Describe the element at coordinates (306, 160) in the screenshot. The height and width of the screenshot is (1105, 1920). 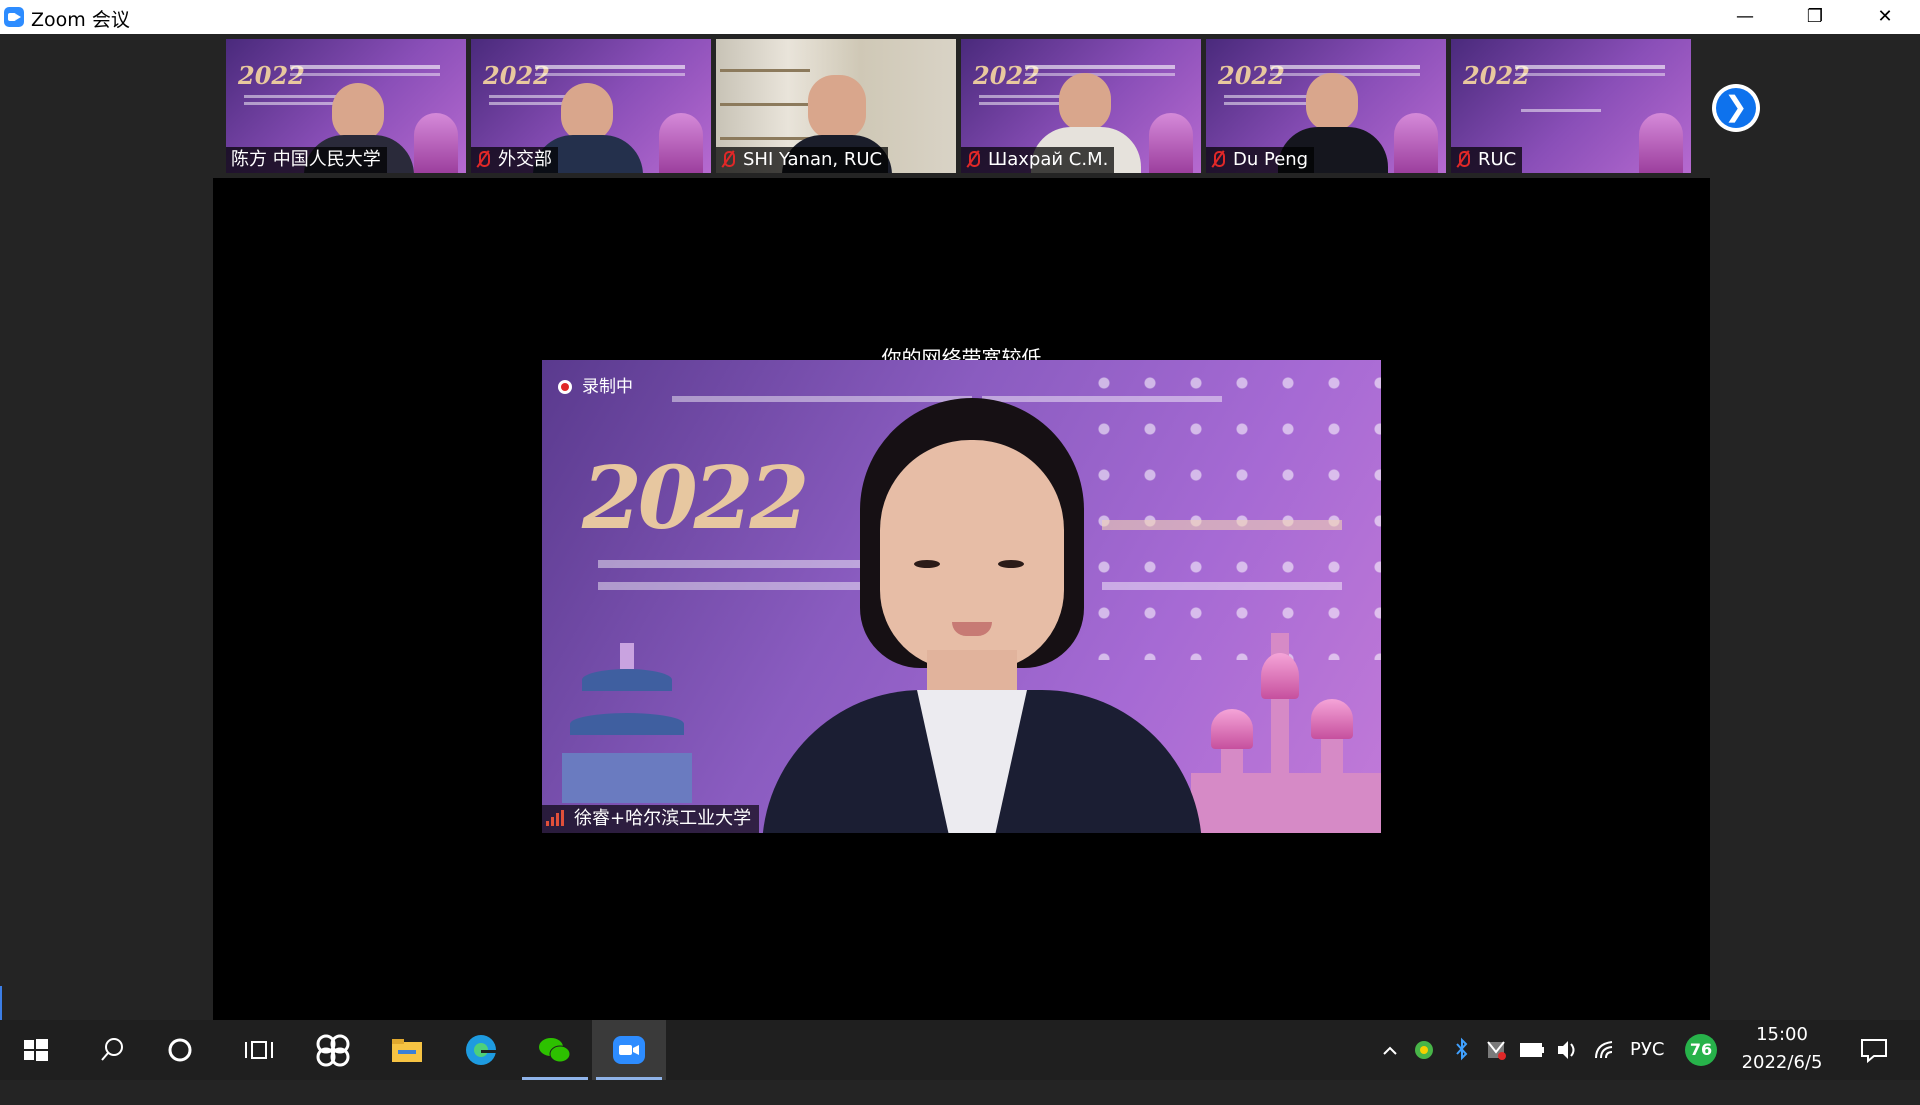
I see `participant-name-label: 陈方 中国人民大学` at that location.